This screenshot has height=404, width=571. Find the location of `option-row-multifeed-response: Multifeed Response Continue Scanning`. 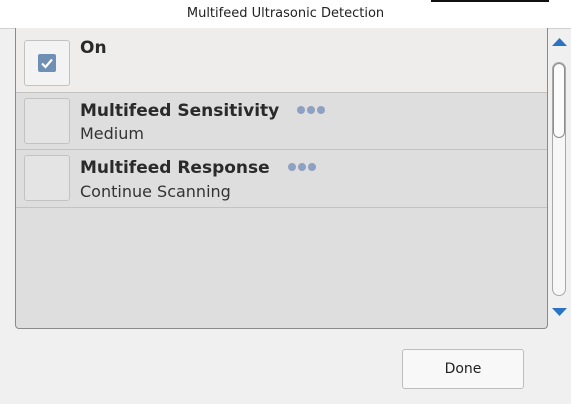

option-row-multifeed-response: Multifeed Response Continue Scanning is located at coordinates (281, 179).